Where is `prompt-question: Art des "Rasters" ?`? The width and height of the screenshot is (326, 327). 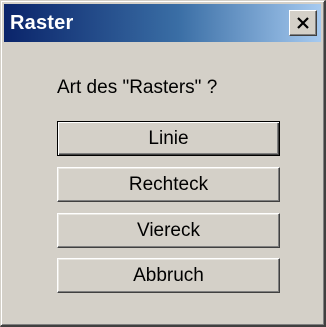
prompt-question: Art des "Rasters" ? is located at coordinates (137, 87).